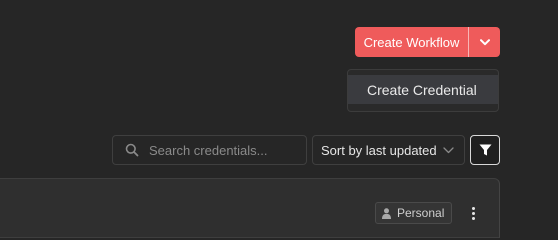 The image size is (558, 240). I want to click on ownership-badge-label: Personal, so click(421, 213).